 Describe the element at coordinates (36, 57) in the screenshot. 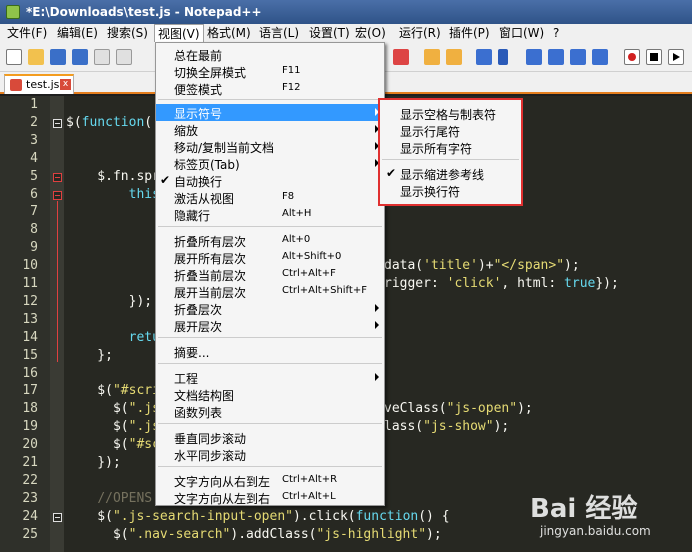

I see `open-file-icon` at that location.